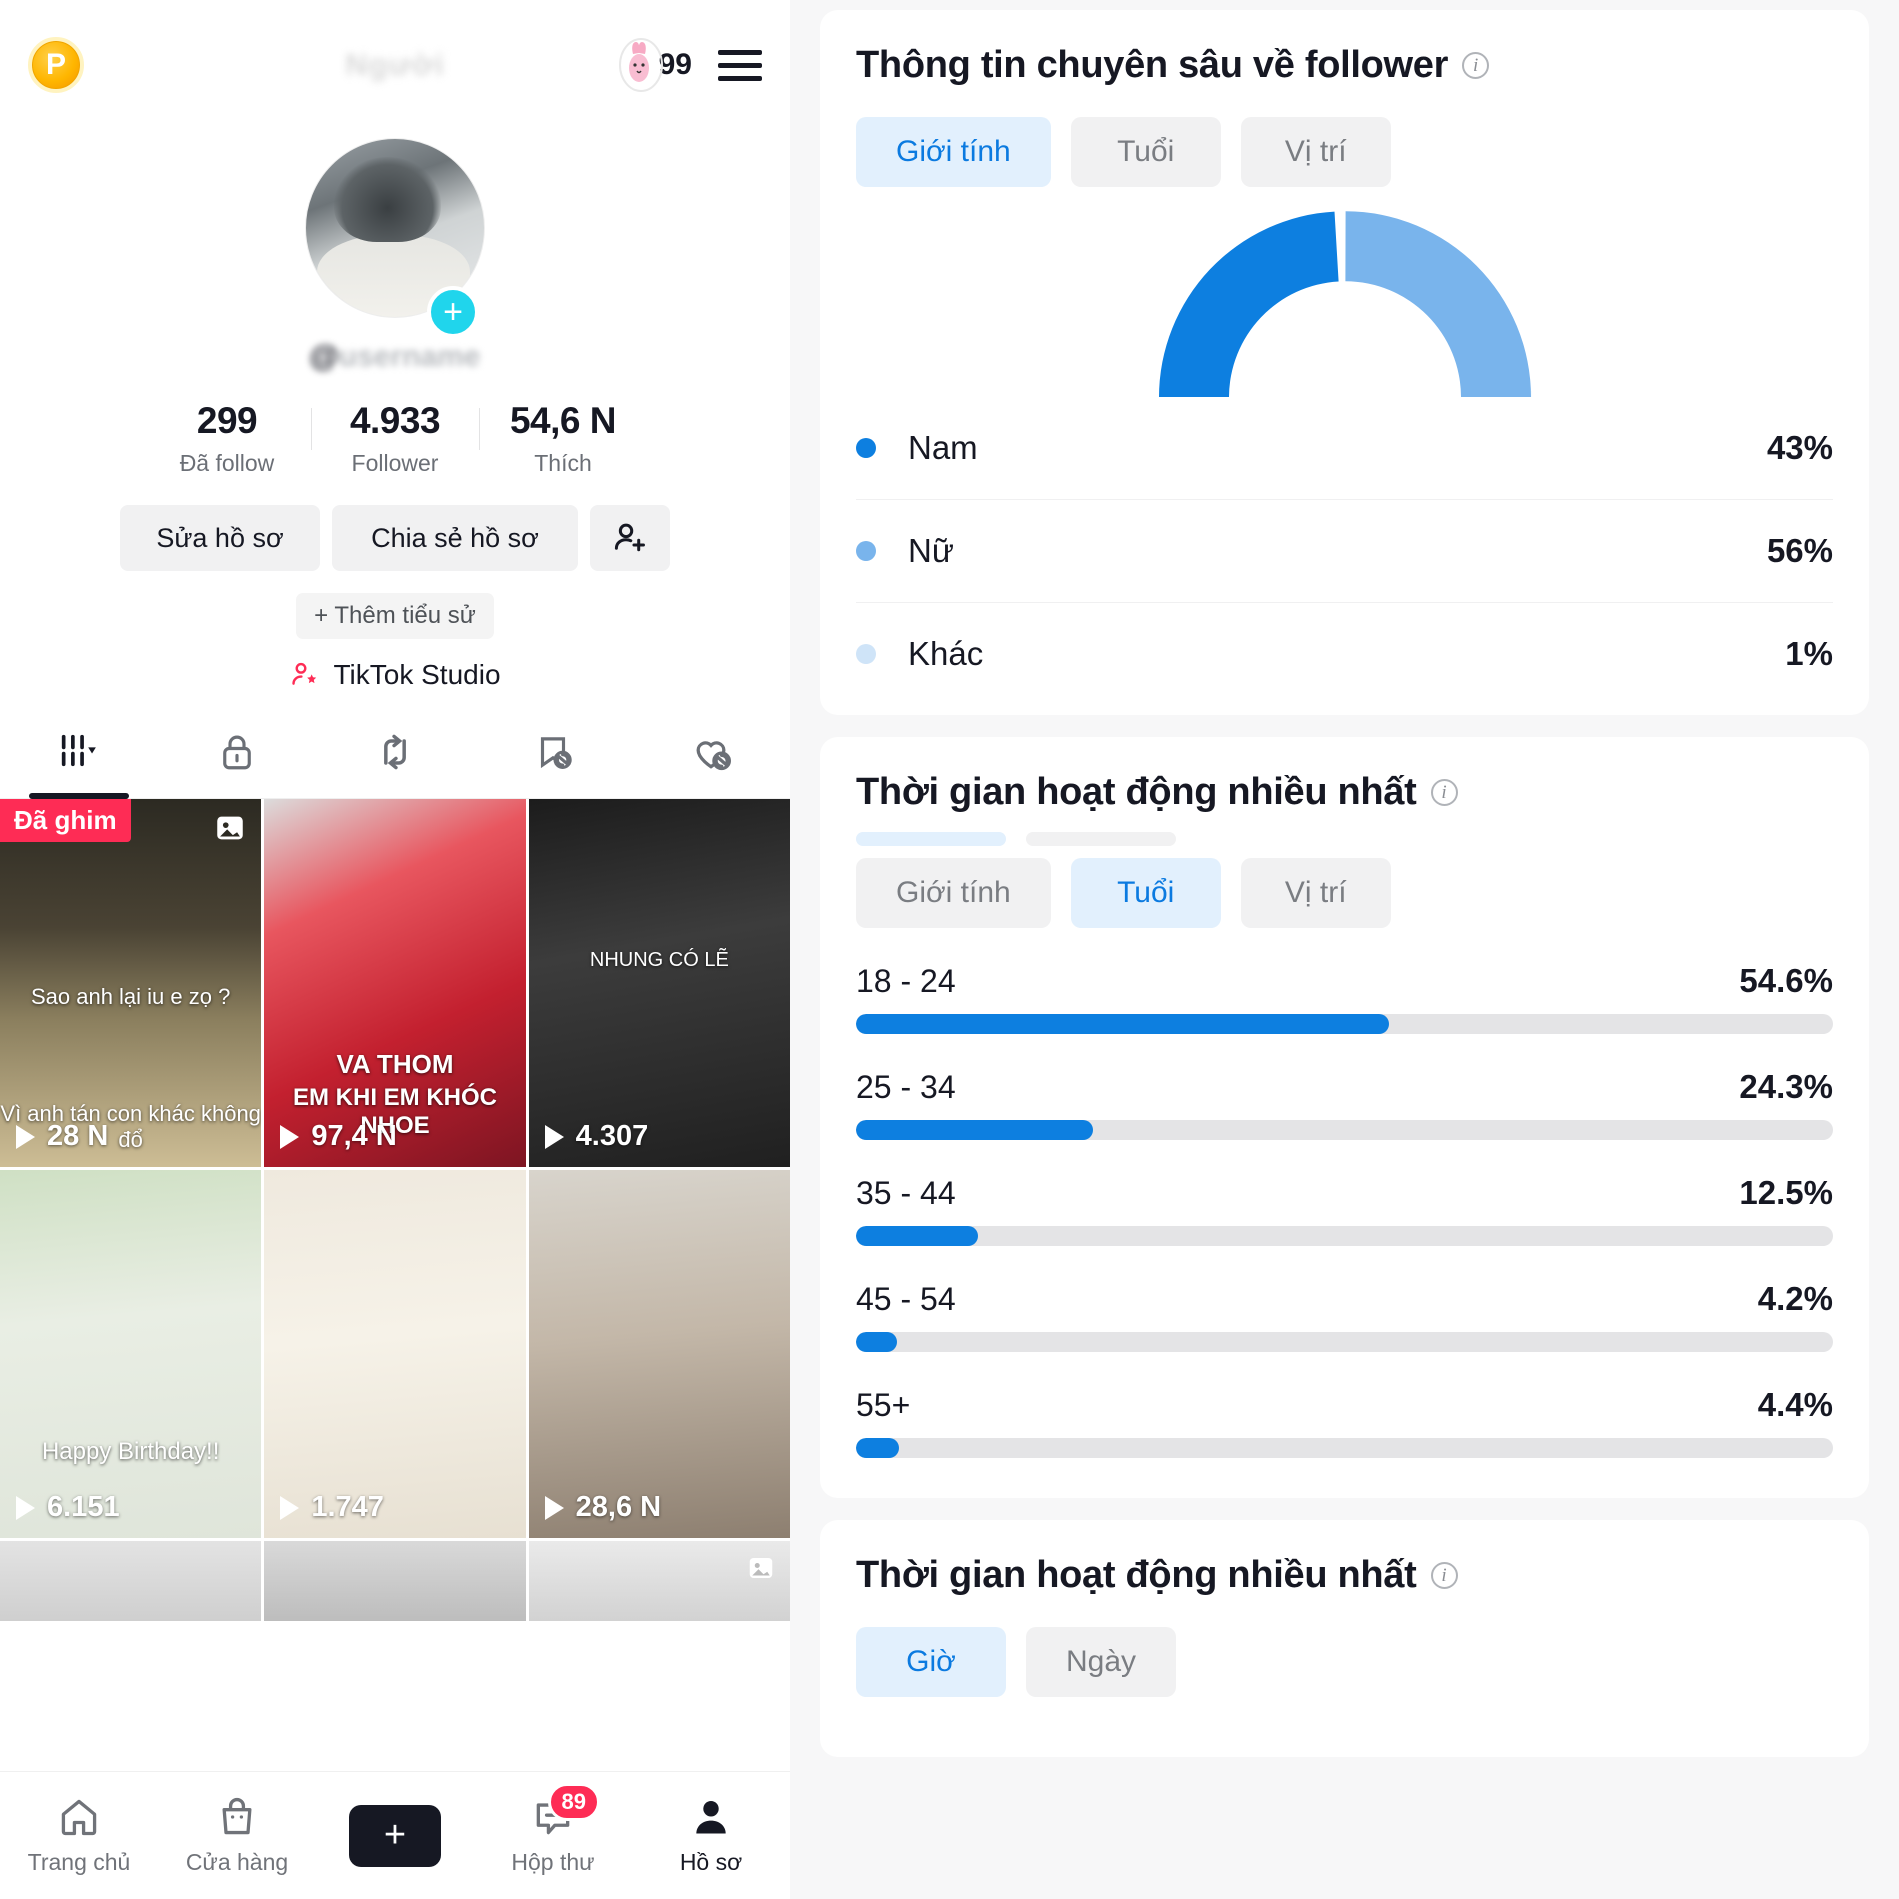 Image resolution: width=1899 pixels, height=1899 pixels. What do you see at coordinates (395, 238) in the screenshot?
I see `avatar-section: +` at bounding box center [395, 238].